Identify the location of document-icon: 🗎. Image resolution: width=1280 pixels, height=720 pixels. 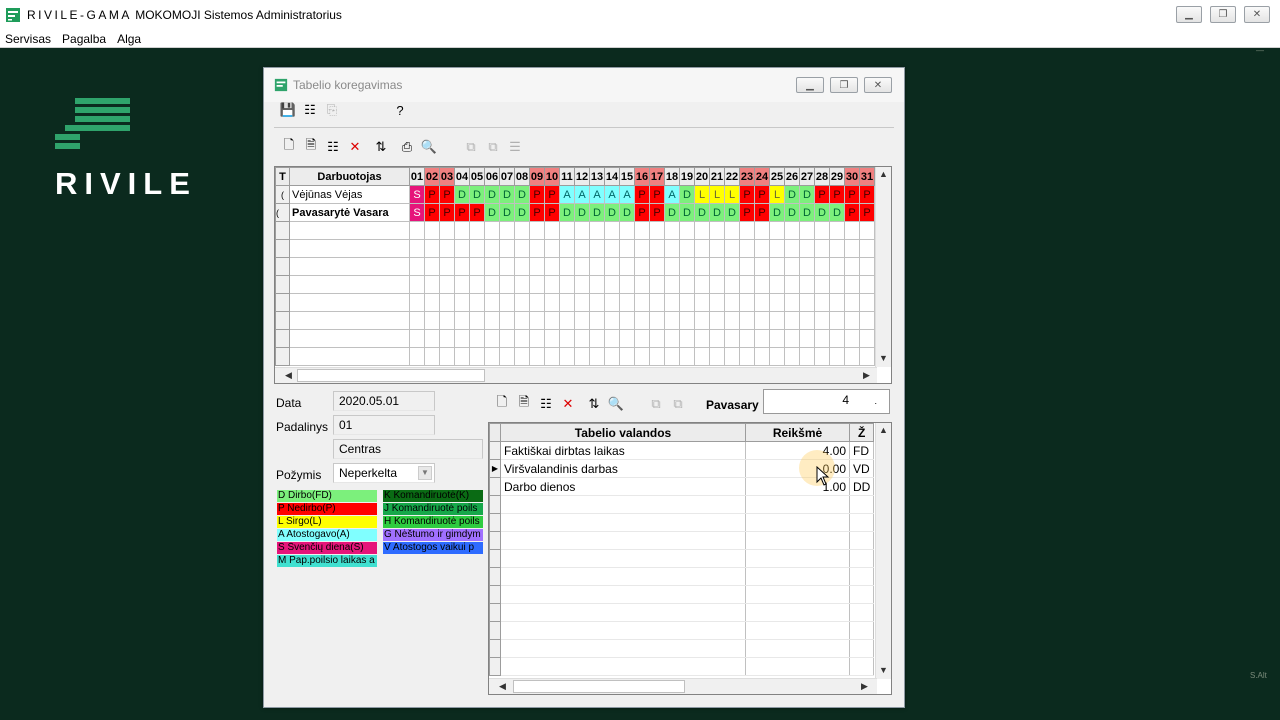
(311, 146).